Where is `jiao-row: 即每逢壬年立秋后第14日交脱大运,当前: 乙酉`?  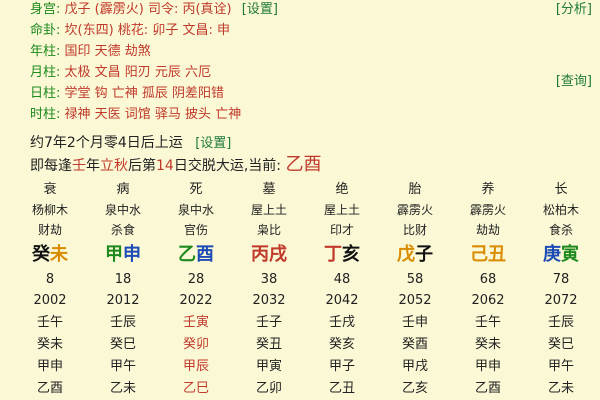 jiao-row: 即每逢壬年立秋后第14日交脱大运,当前: 乙酉 is located at coordinates (176, 164).